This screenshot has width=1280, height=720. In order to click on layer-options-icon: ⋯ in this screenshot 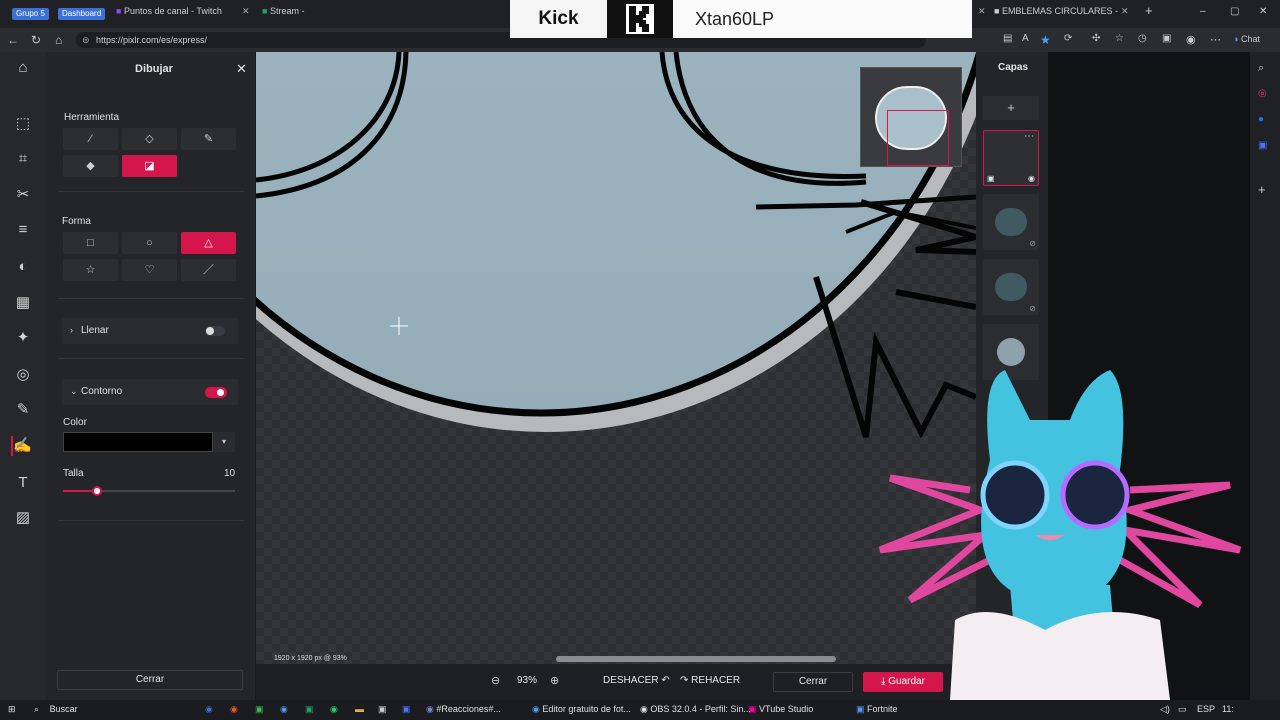, I will do `click(1029, 136)`.